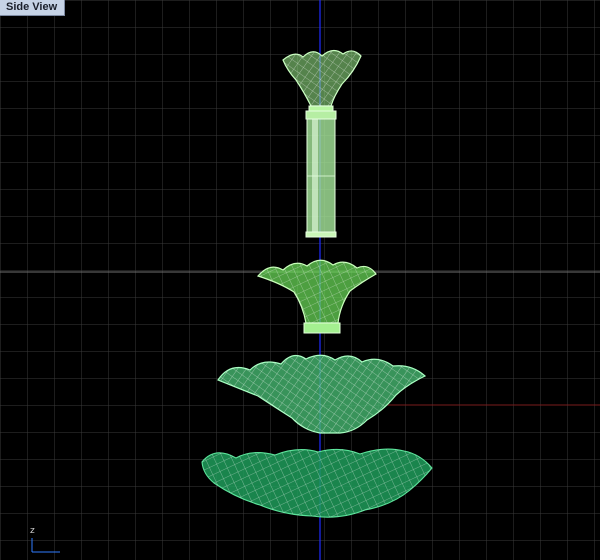 The width and height of the screenshot is (600, 560). What do you see at coordinates (32, 531) in the screenshot?
I see `z-axis-label: z` at bounding box center [32, 531].